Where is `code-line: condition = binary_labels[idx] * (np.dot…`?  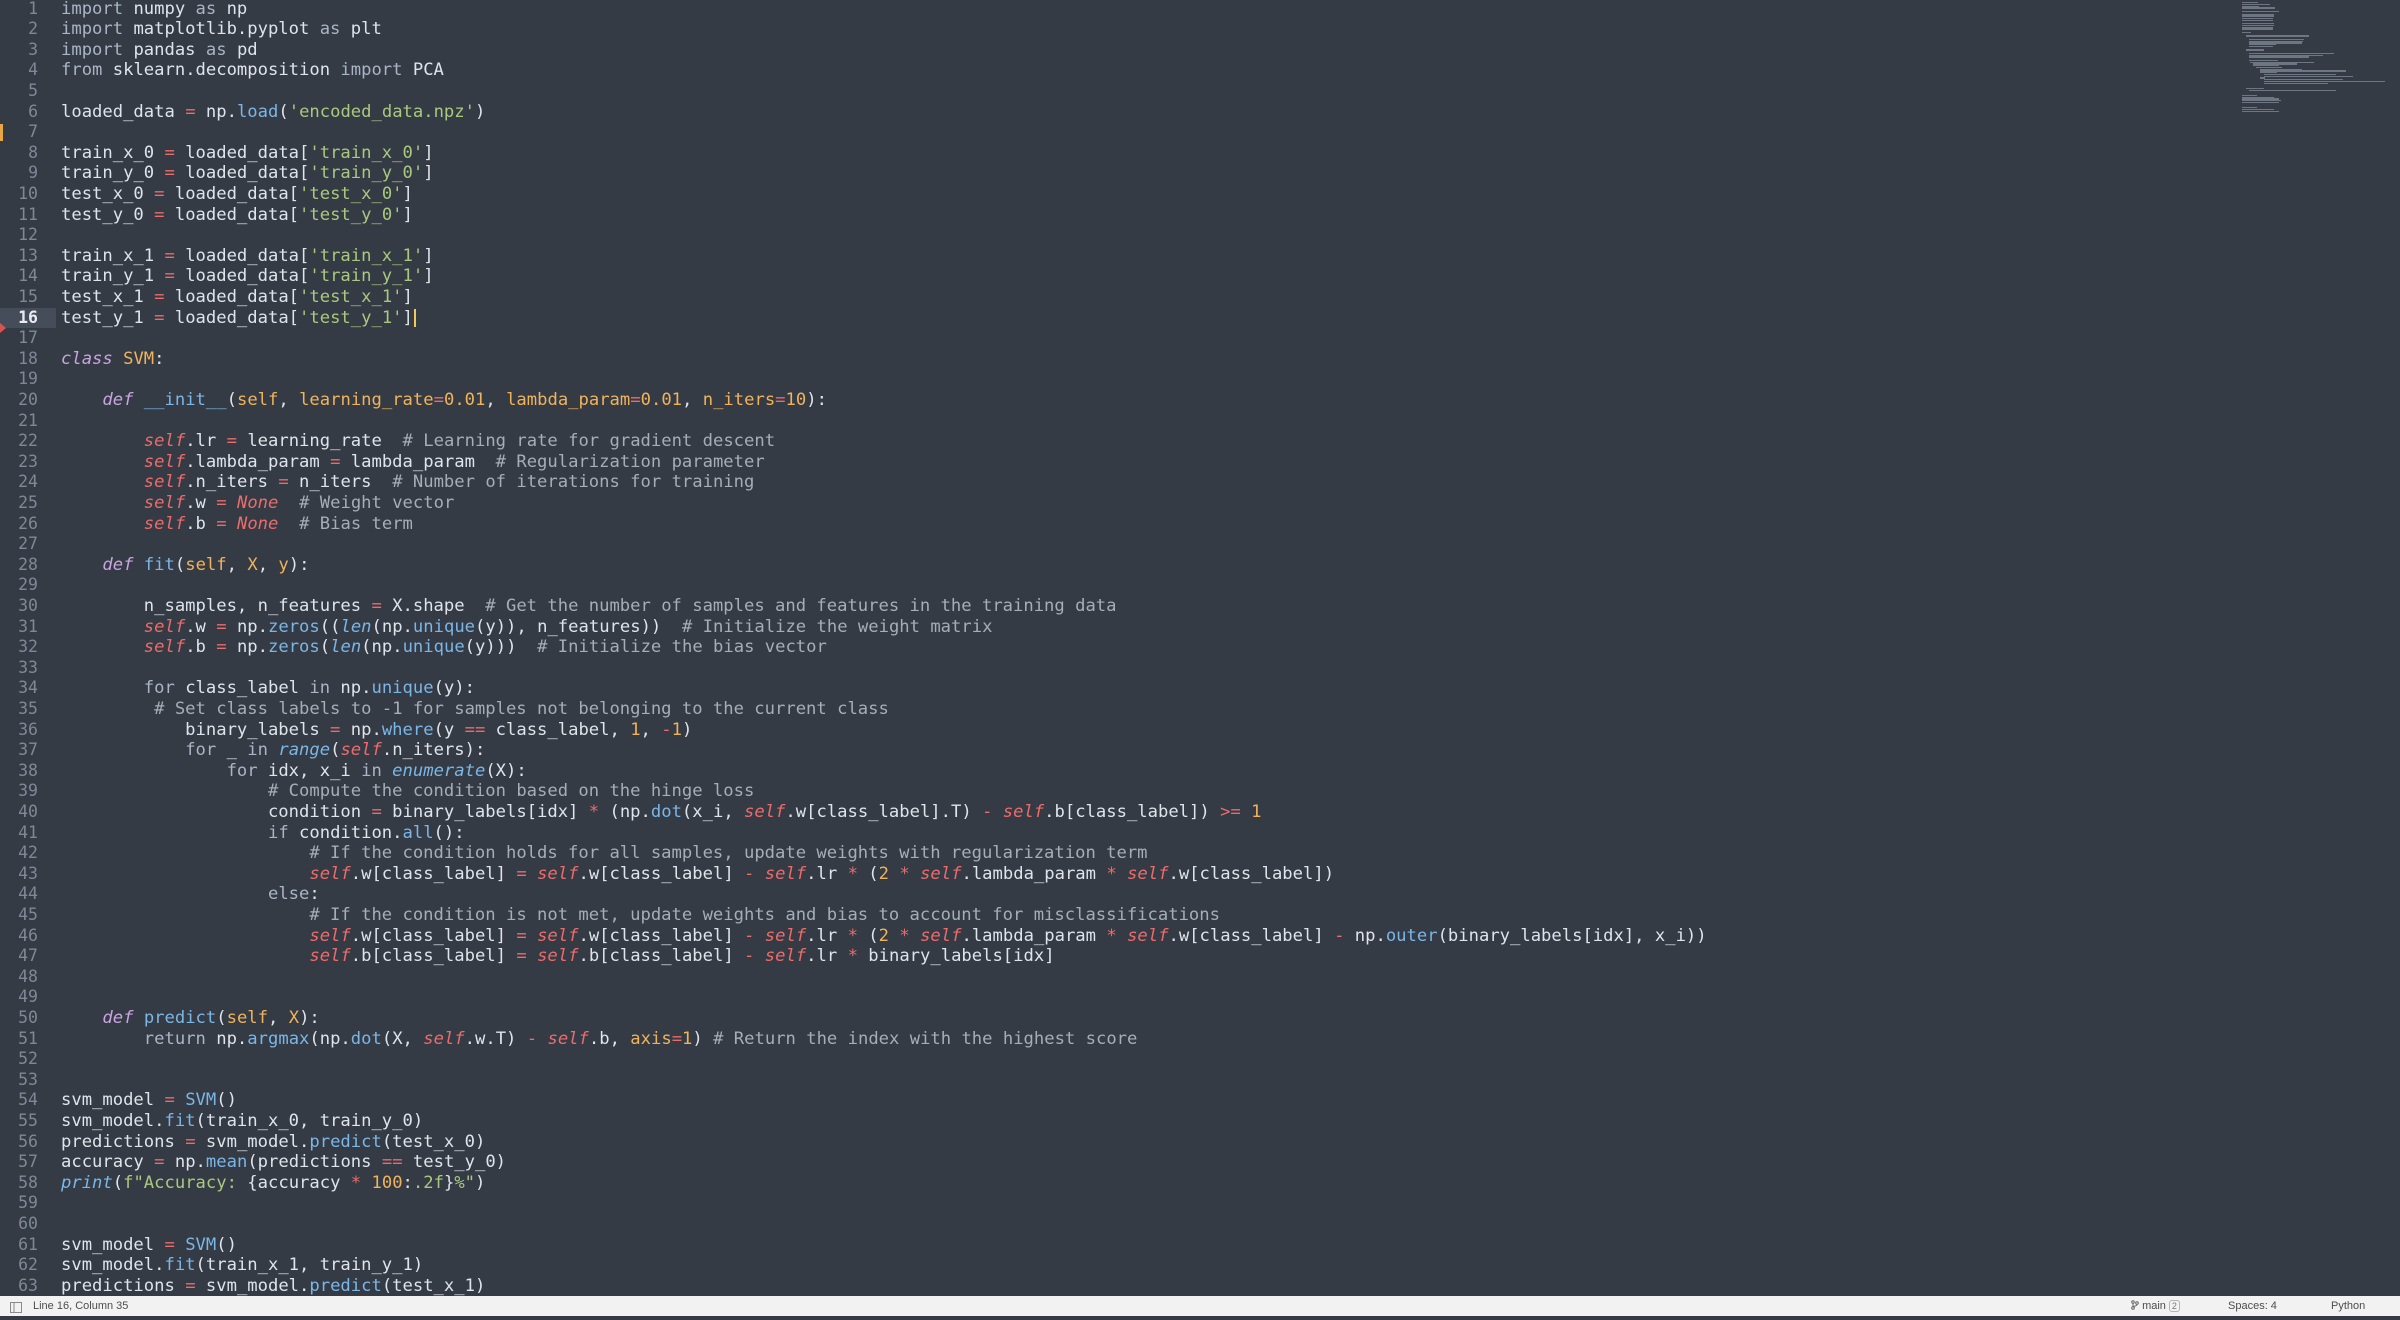
code-line: condition = binary_labels[idx] * (np.dot… is located at coordinates (661, 812).